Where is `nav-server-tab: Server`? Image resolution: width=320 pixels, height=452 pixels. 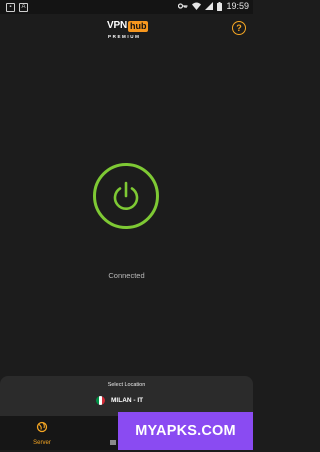
nav-server-tab: Server is located at coordinates (42, 433).